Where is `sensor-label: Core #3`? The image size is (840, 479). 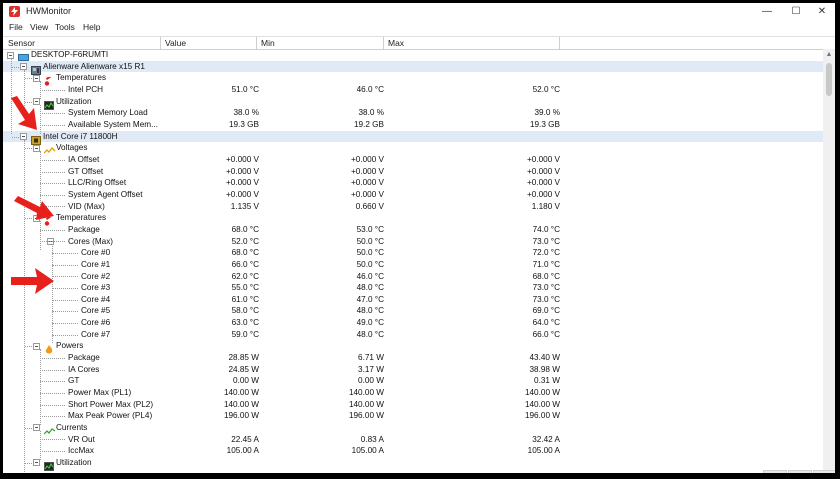
sensor-label: Core #3 is located at coordinates (96, 288).